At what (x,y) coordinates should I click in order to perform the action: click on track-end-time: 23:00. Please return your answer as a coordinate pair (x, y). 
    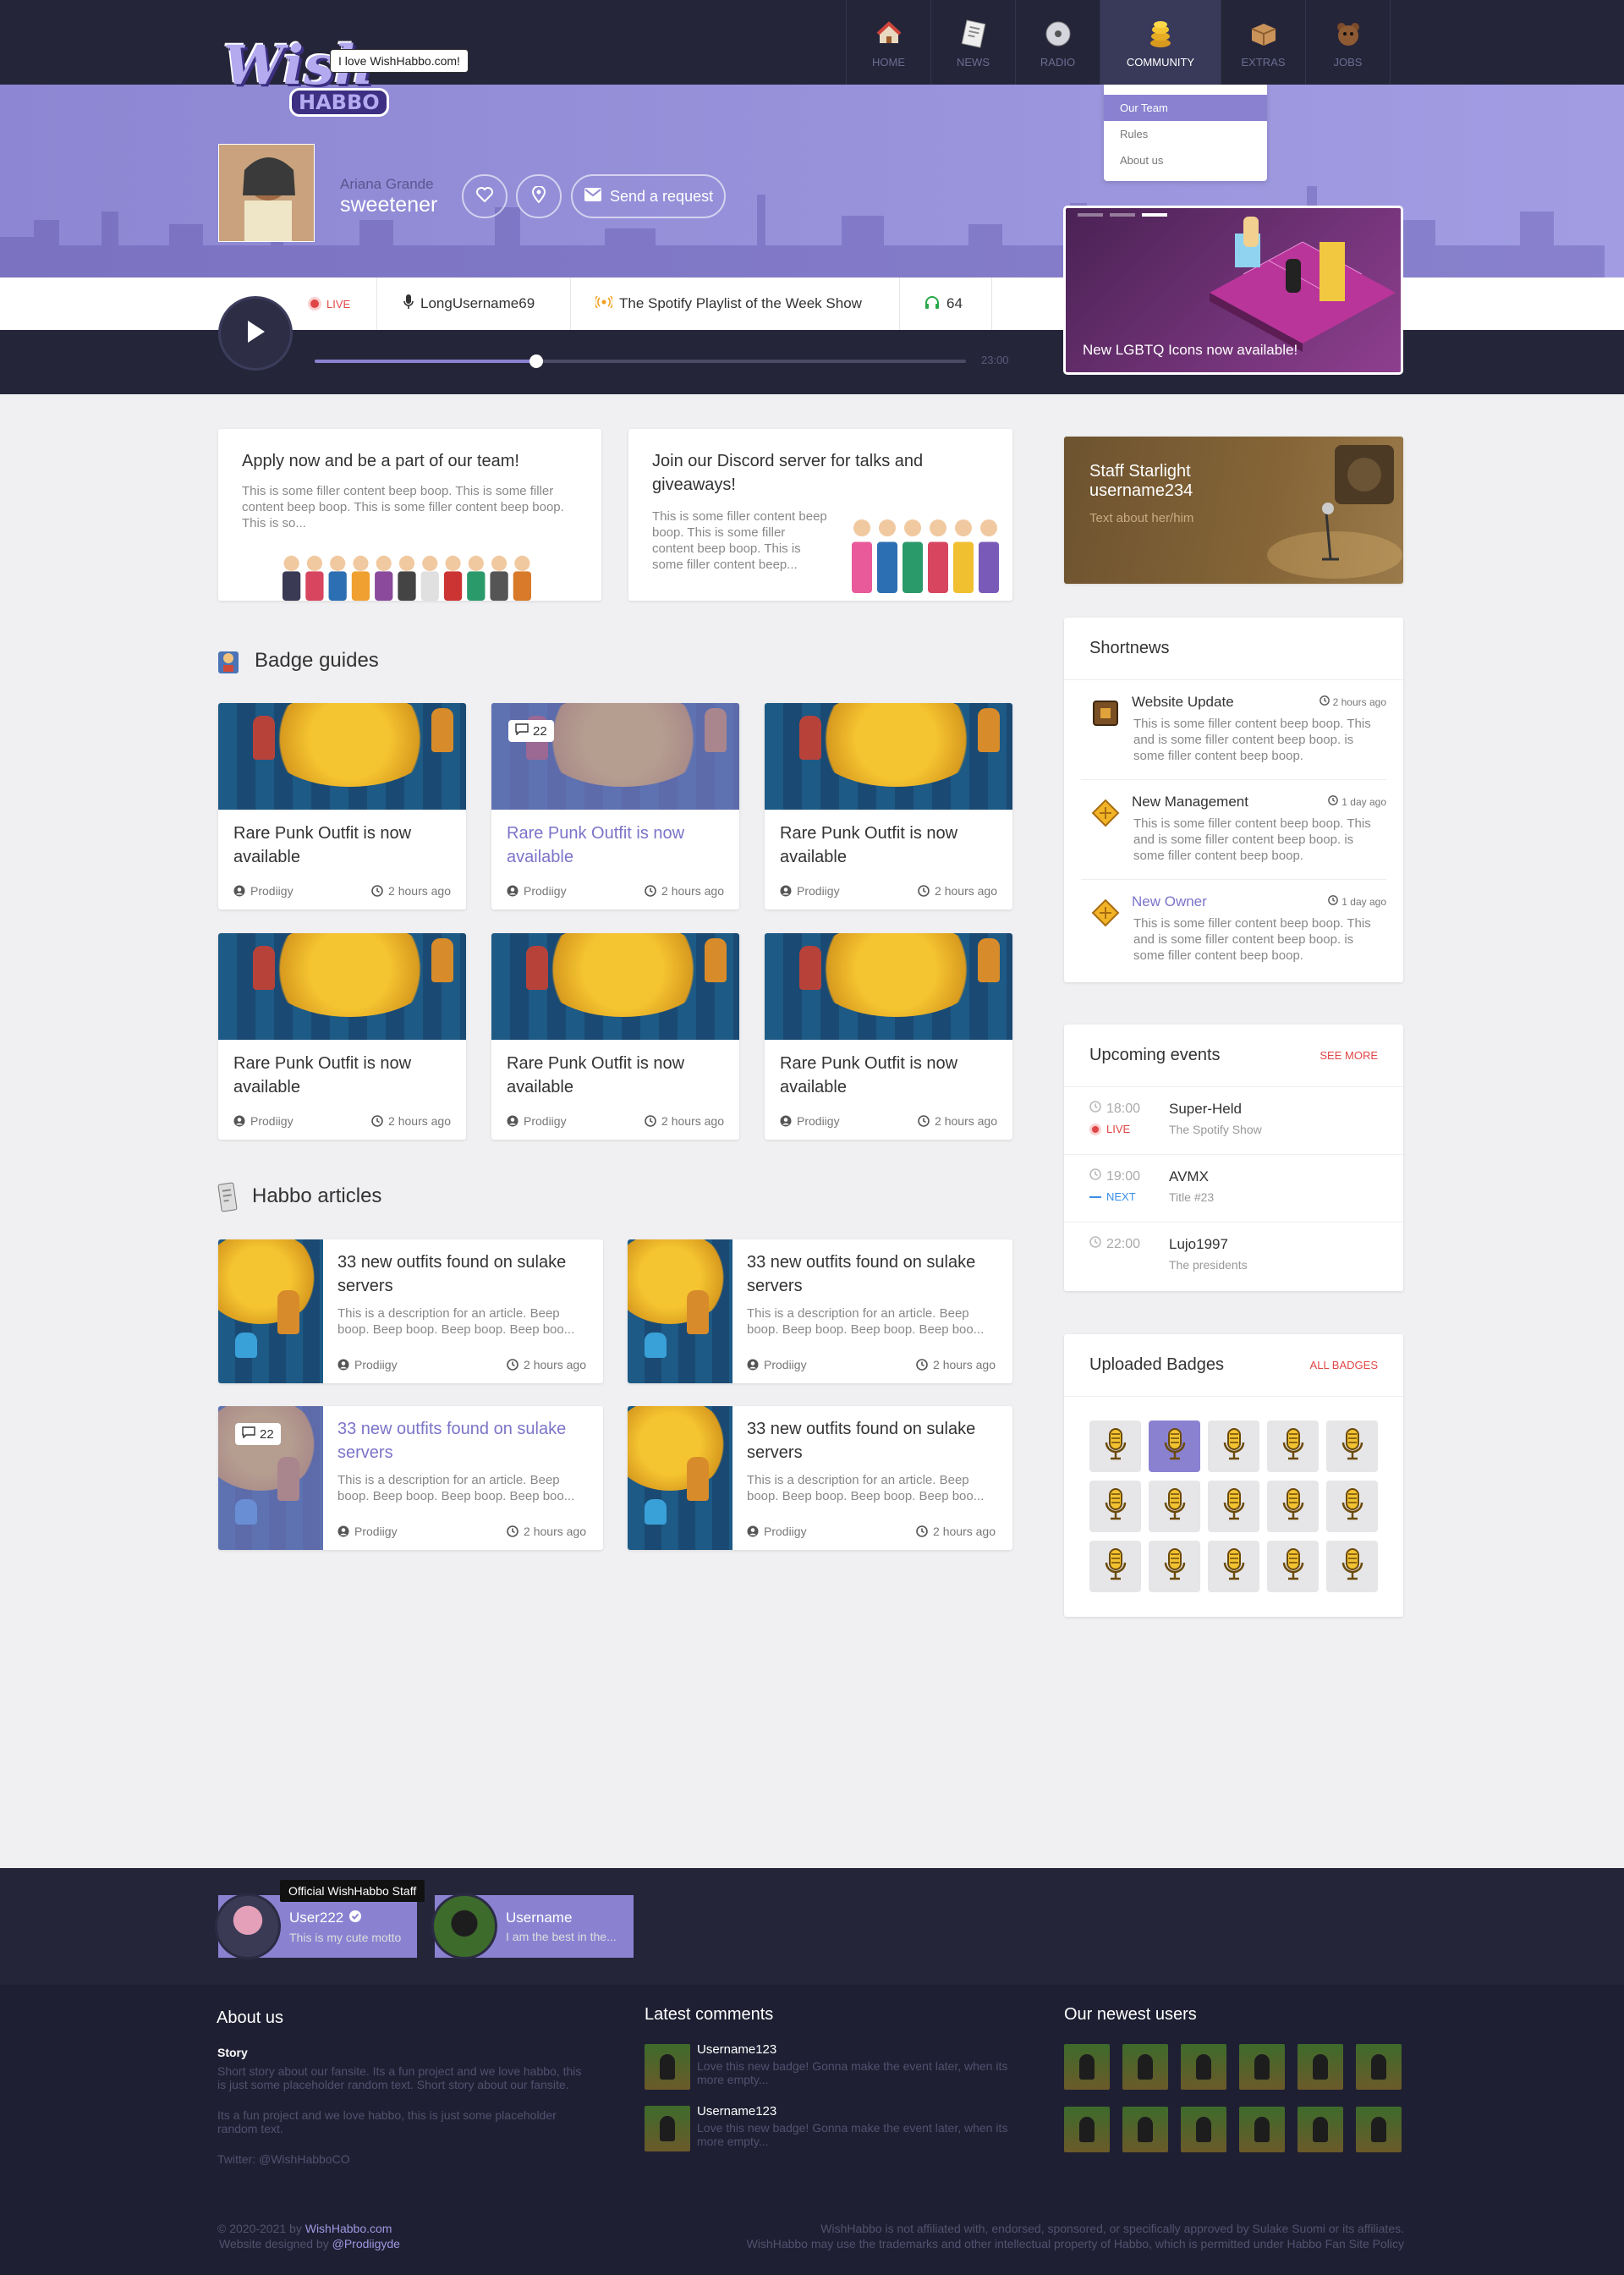
    Looking at the image, I should click on (995, 360).